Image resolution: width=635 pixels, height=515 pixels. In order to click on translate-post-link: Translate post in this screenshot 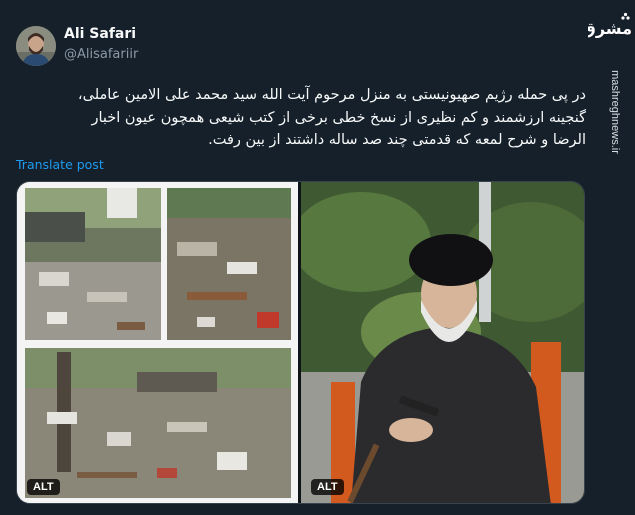, I will do `click(60, 164)`.